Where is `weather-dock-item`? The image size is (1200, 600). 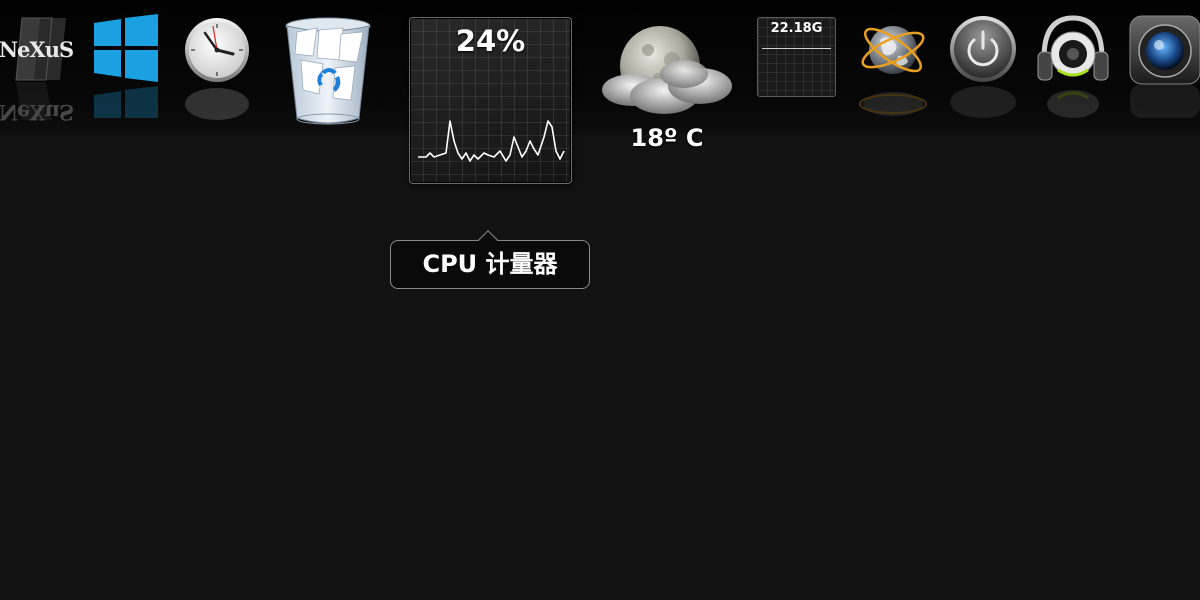
weather-dock-item is located at coordinates (667, 70).